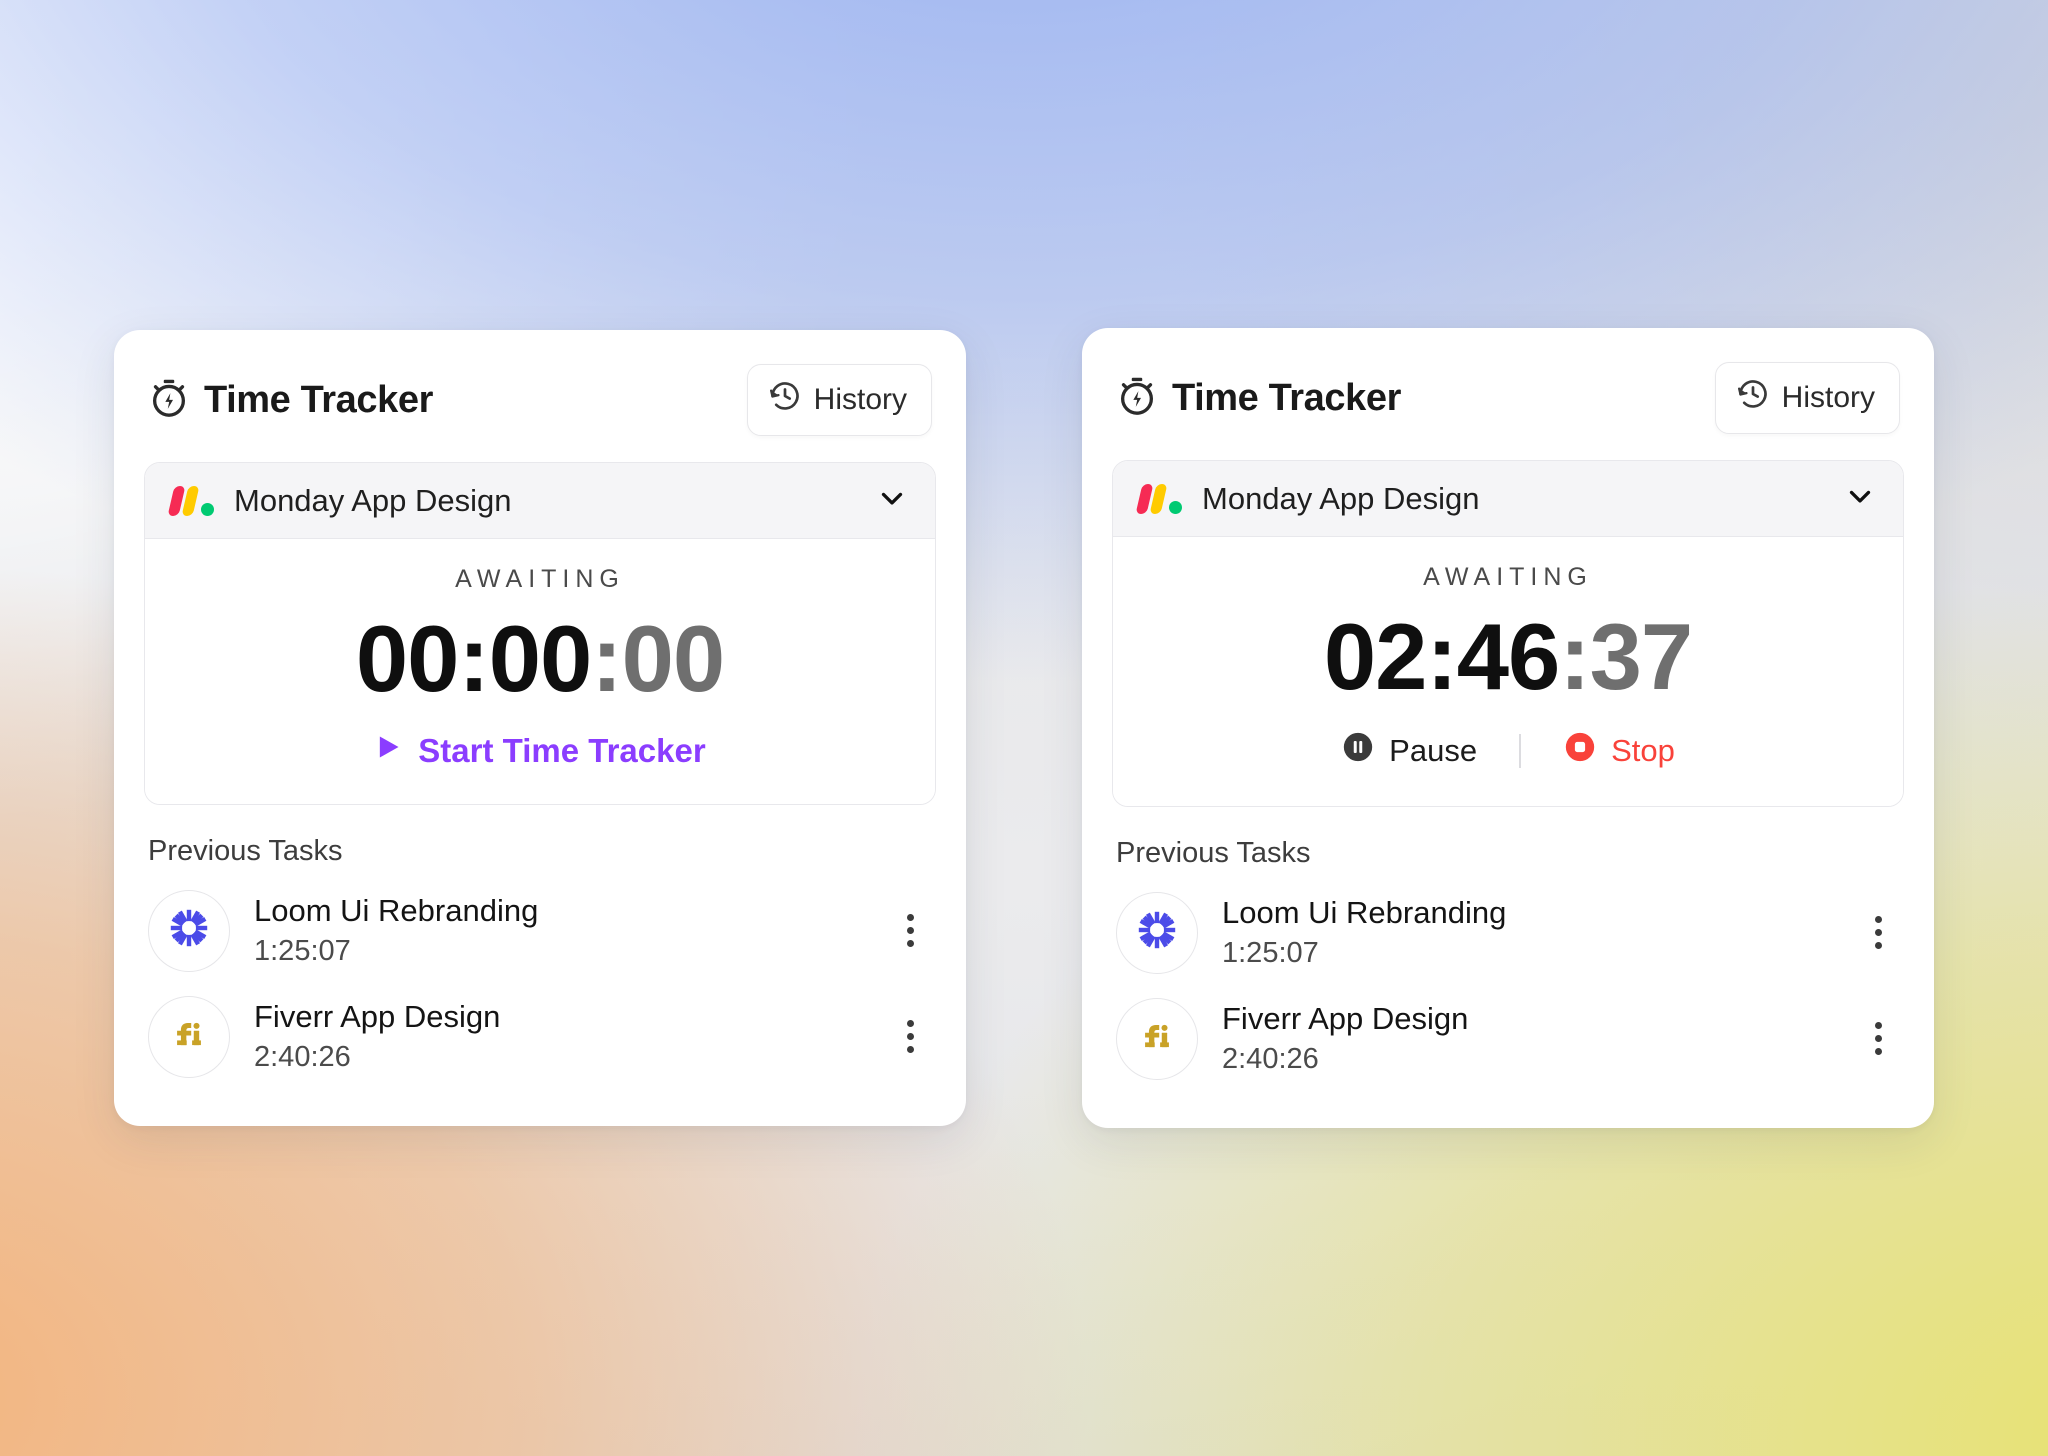  I want to click on timer-minutes: 46, so click(1508, 657).